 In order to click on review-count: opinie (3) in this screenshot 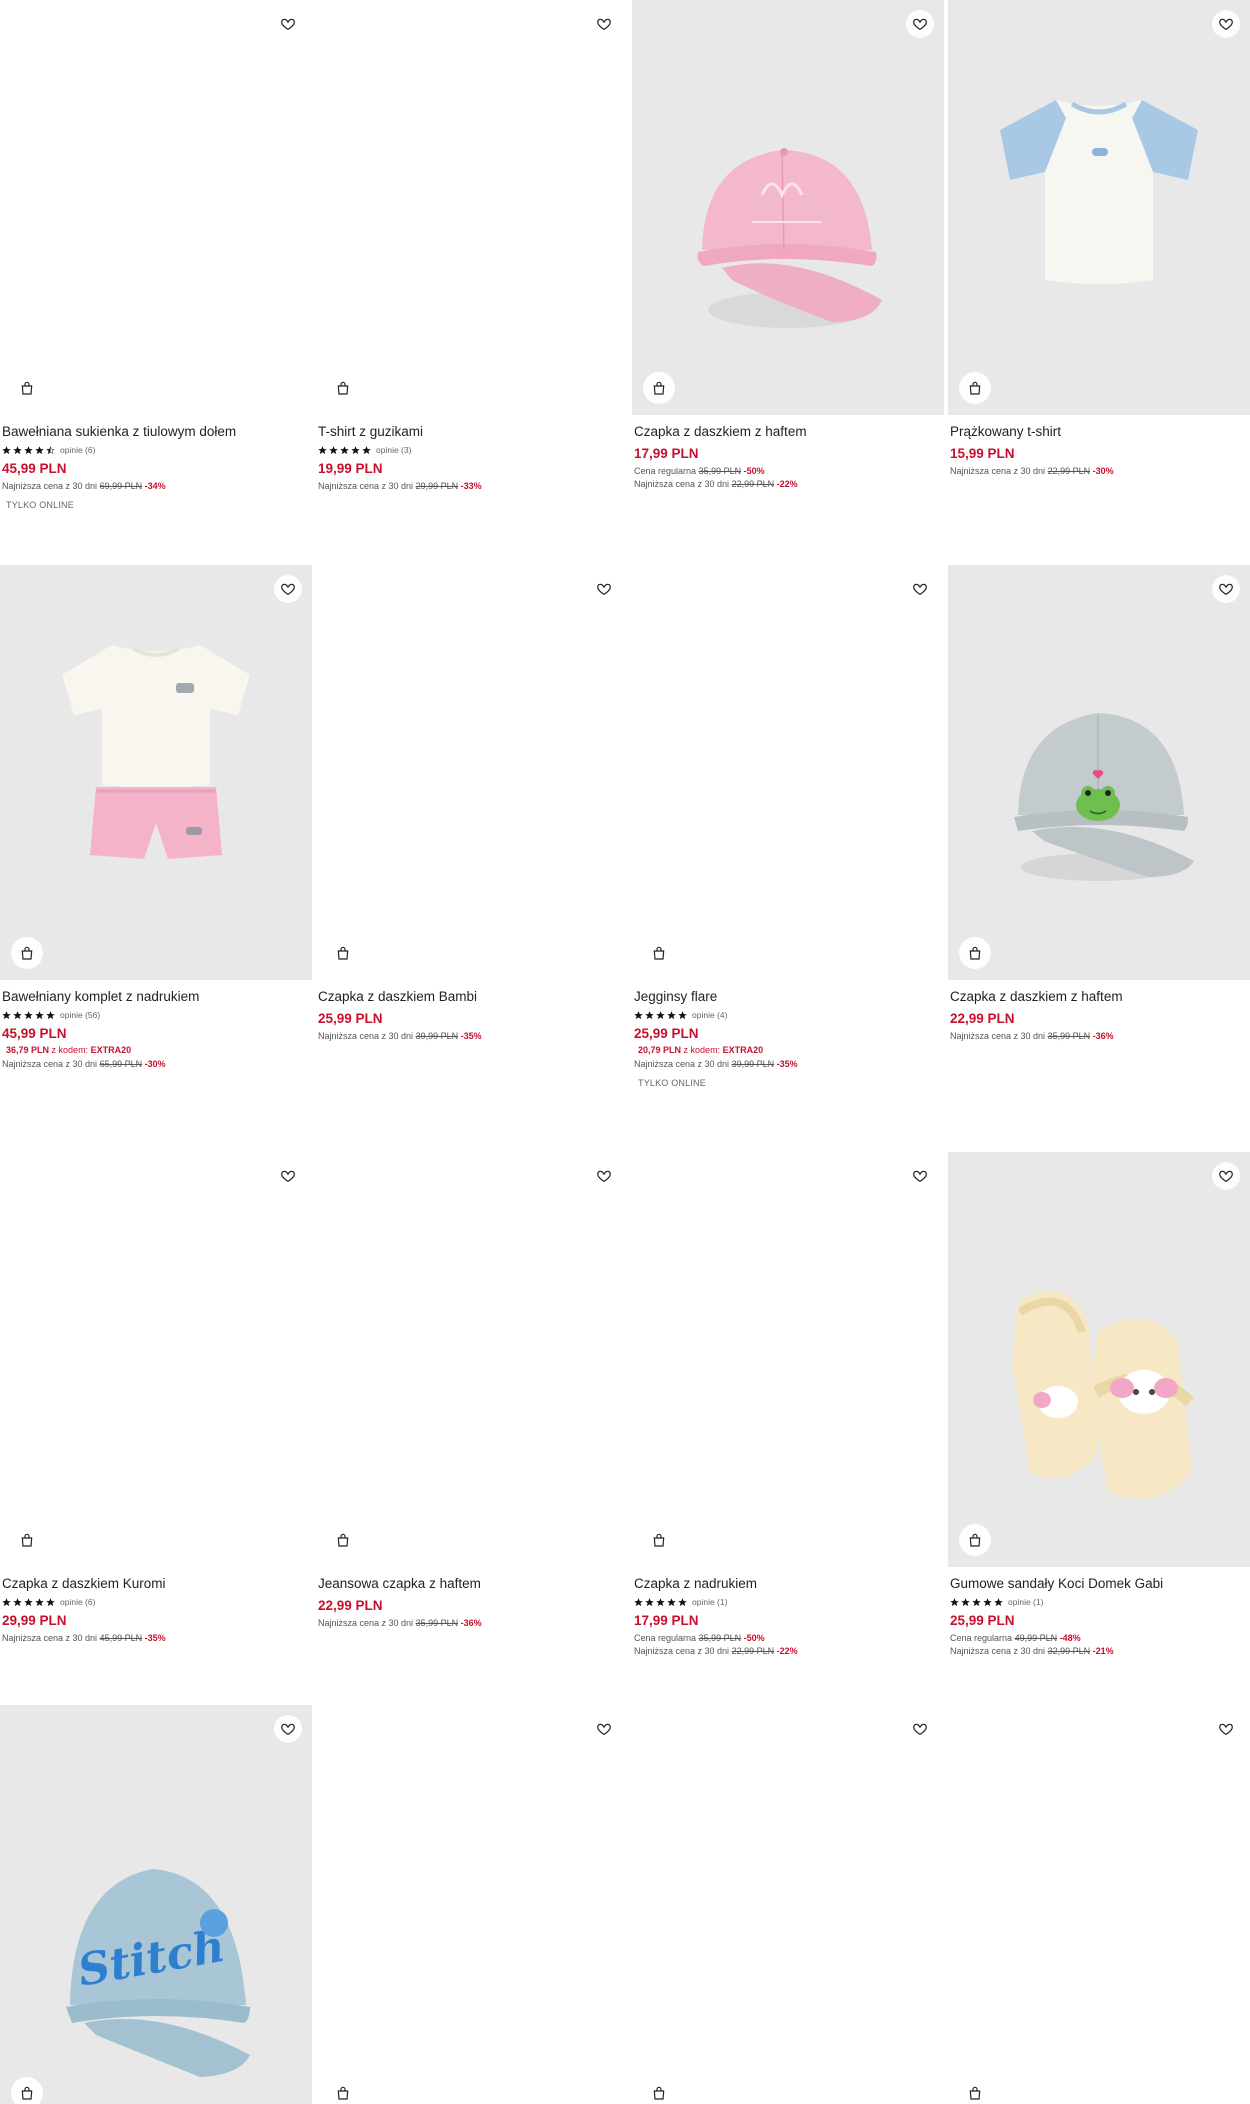, I will do `click(393, 450)`.